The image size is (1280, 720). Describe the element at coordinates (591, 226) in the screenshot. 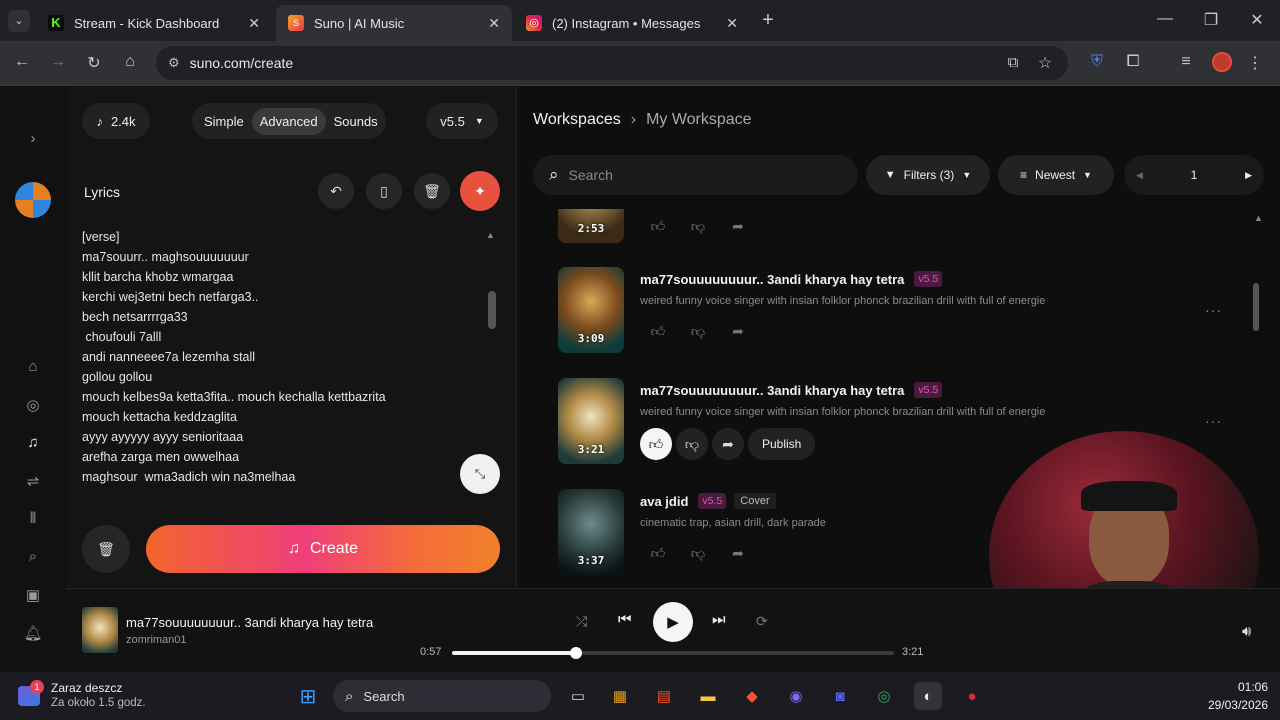

I see `song-cover: 2:53` at that location.